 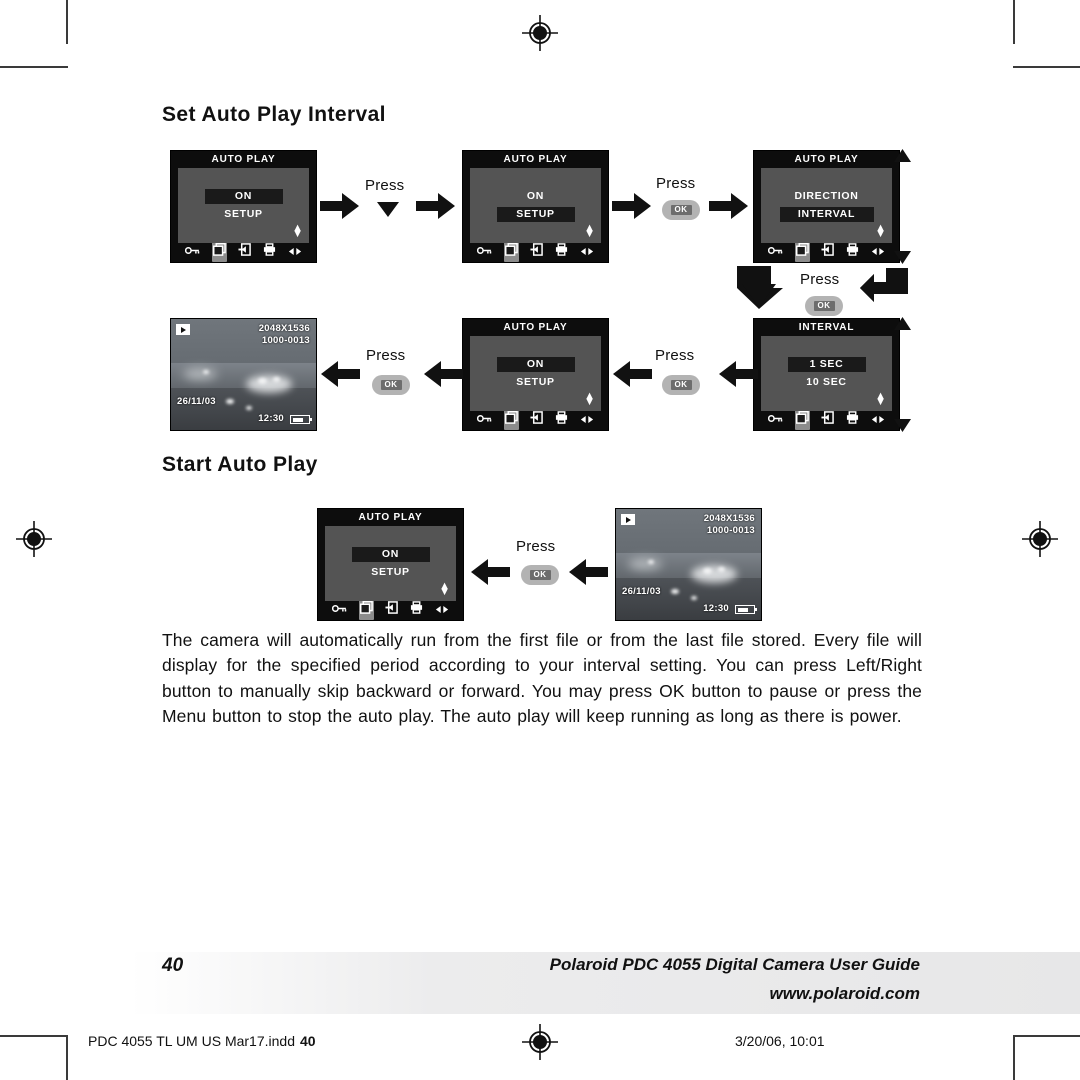 What do you see at coordinates (884, 289) in the screenshot?
I see `arrow-elbow-left` at bounding box center [884, 289].